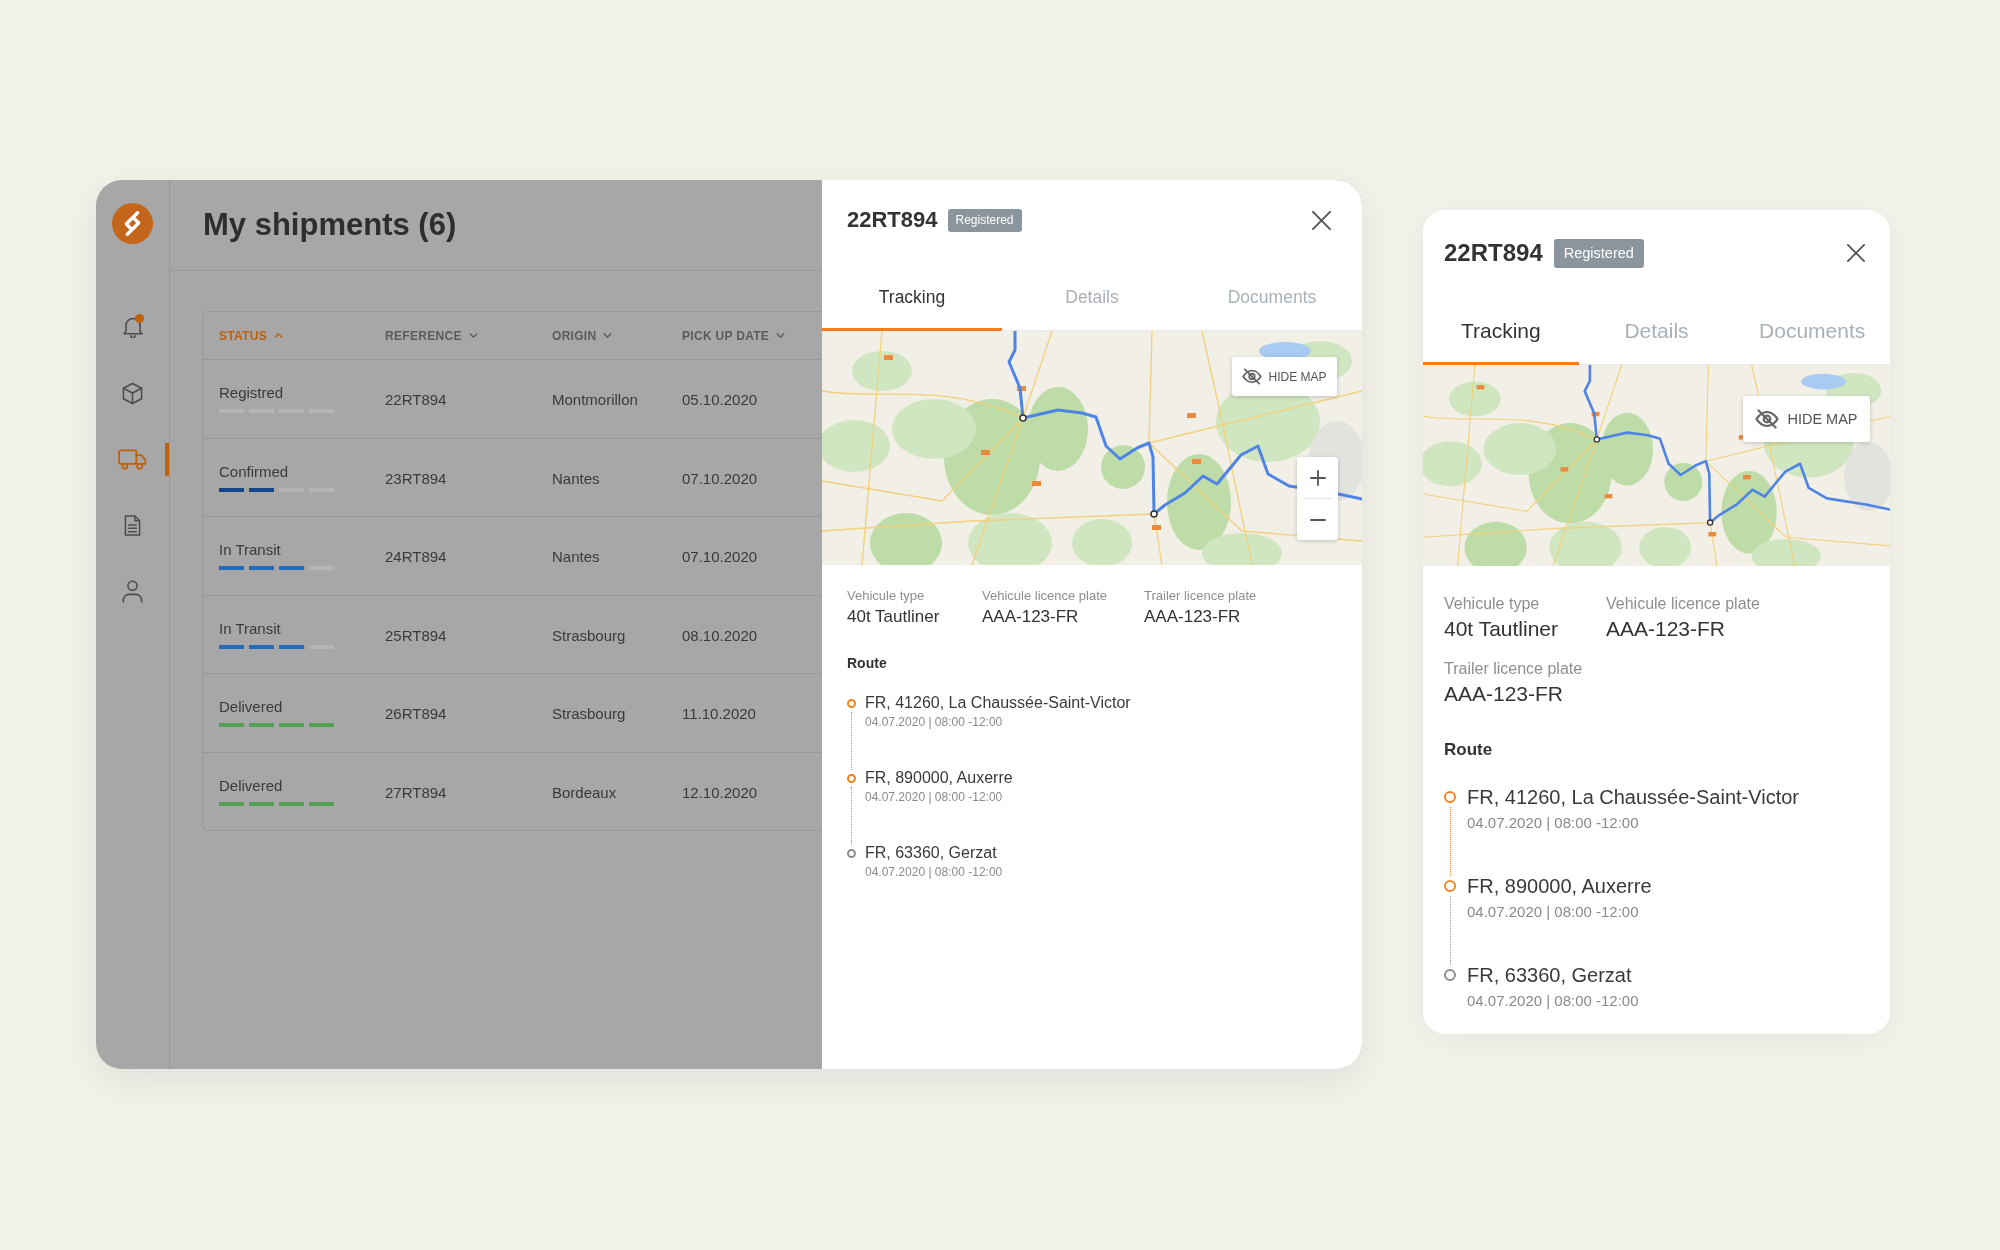 The height and width of the screenshot is (1250, 2000). I want to click on table-cell-text: 25RT894, so click(416, 634).